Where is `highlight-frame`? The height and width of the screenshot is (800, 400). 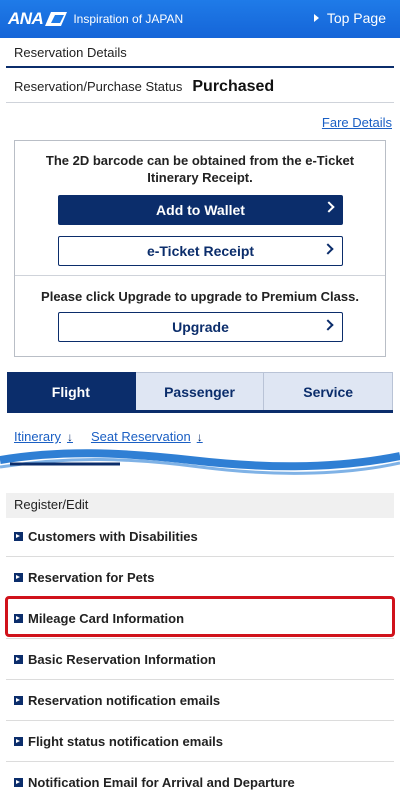
highlight-frame is located at coordinates (200, 616).